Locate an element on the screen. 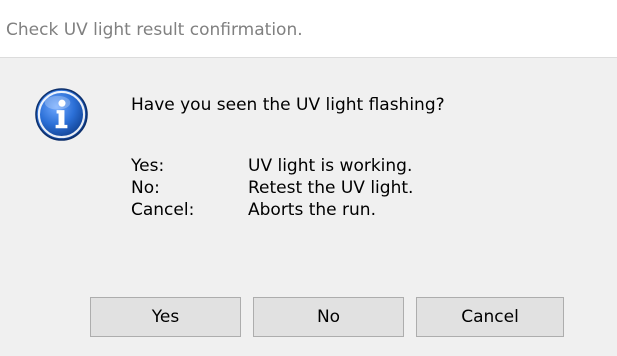 Image resolution: width=617 pixels, height=356 pixels. button-row: Yes No Cancel is located at coordinates (308, 317).